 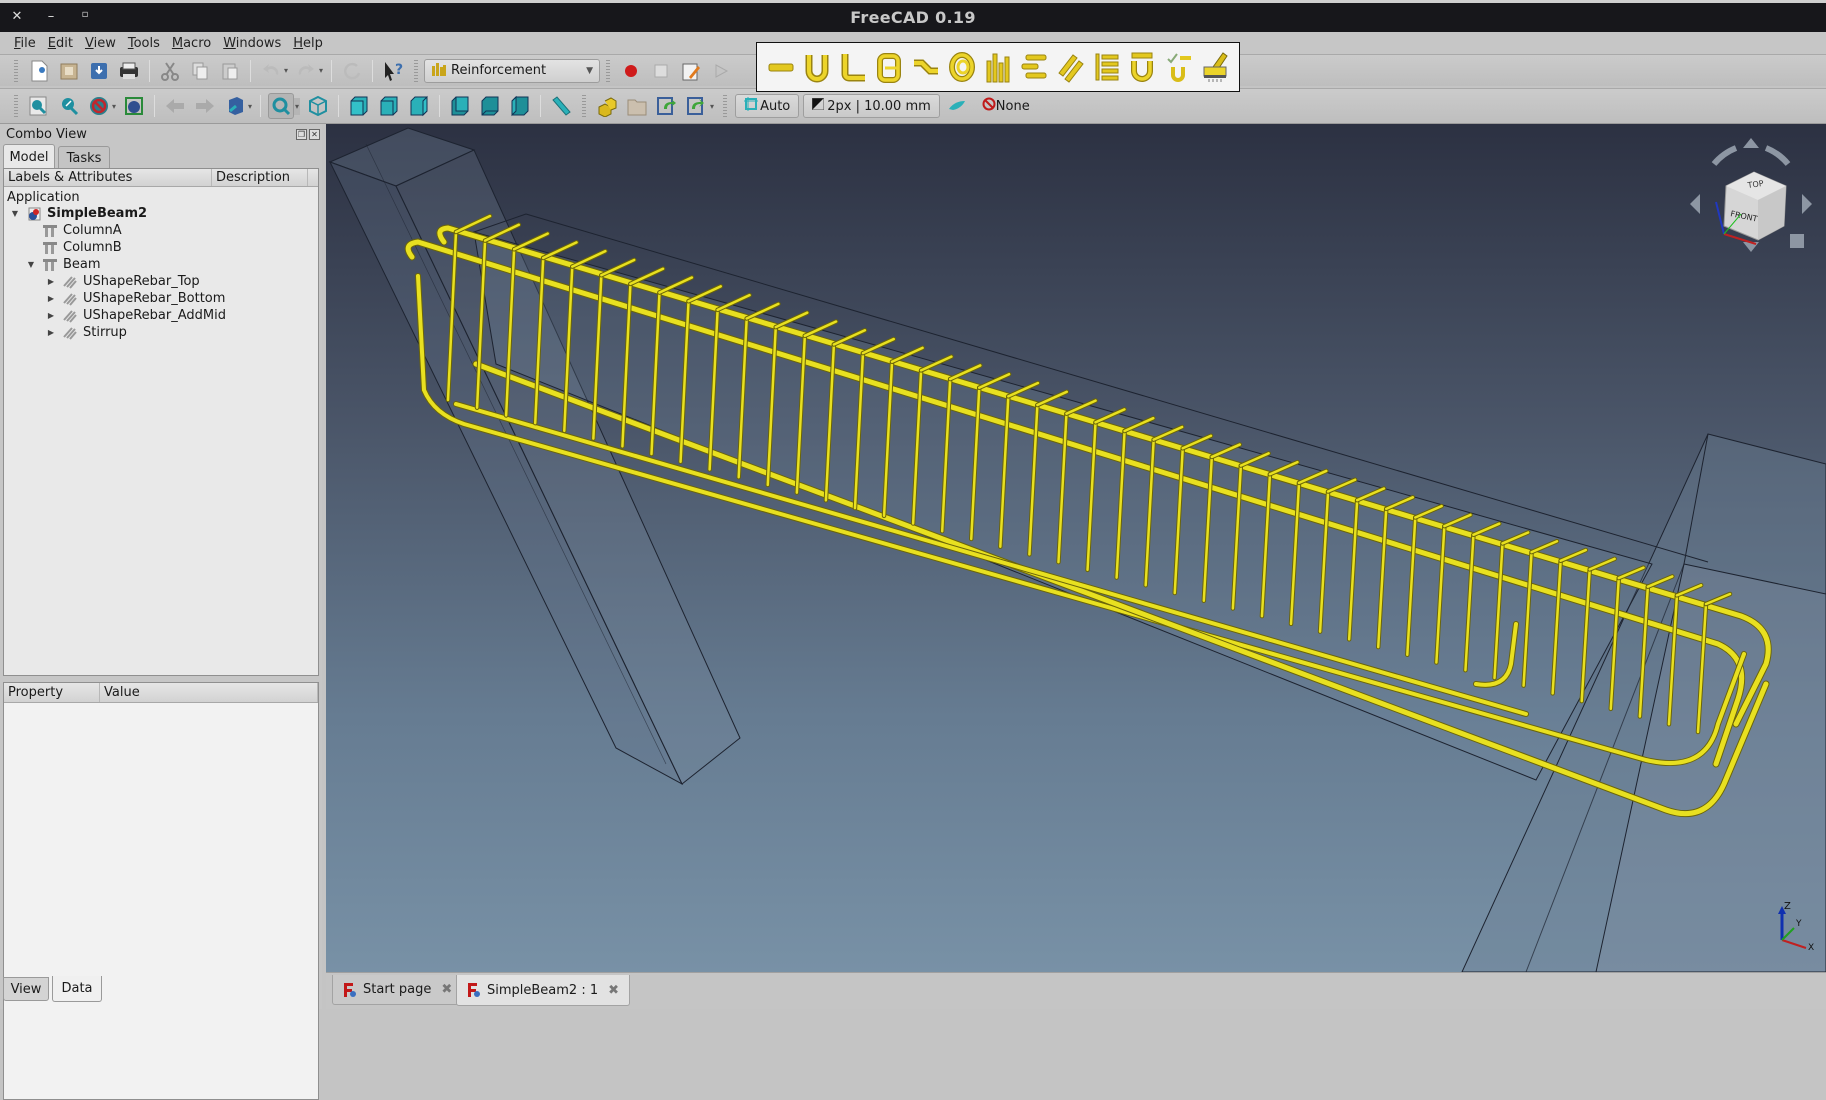 I want to click on measure-icon, so click(x=561, y=106).